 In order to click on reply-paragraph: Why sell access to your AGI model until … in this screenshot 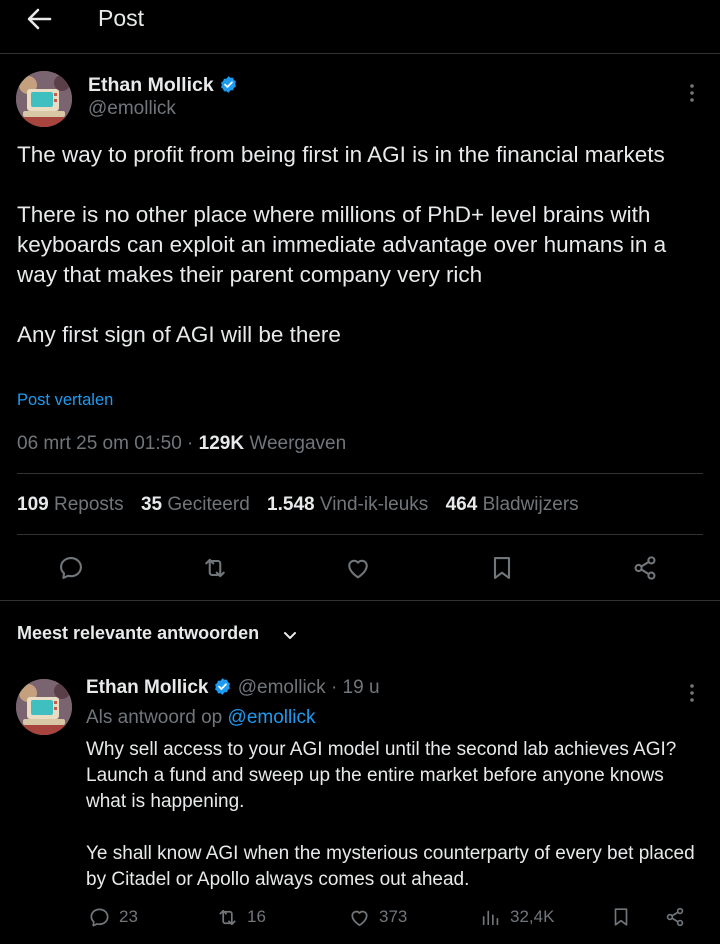, I will do `click(381, 775)`.